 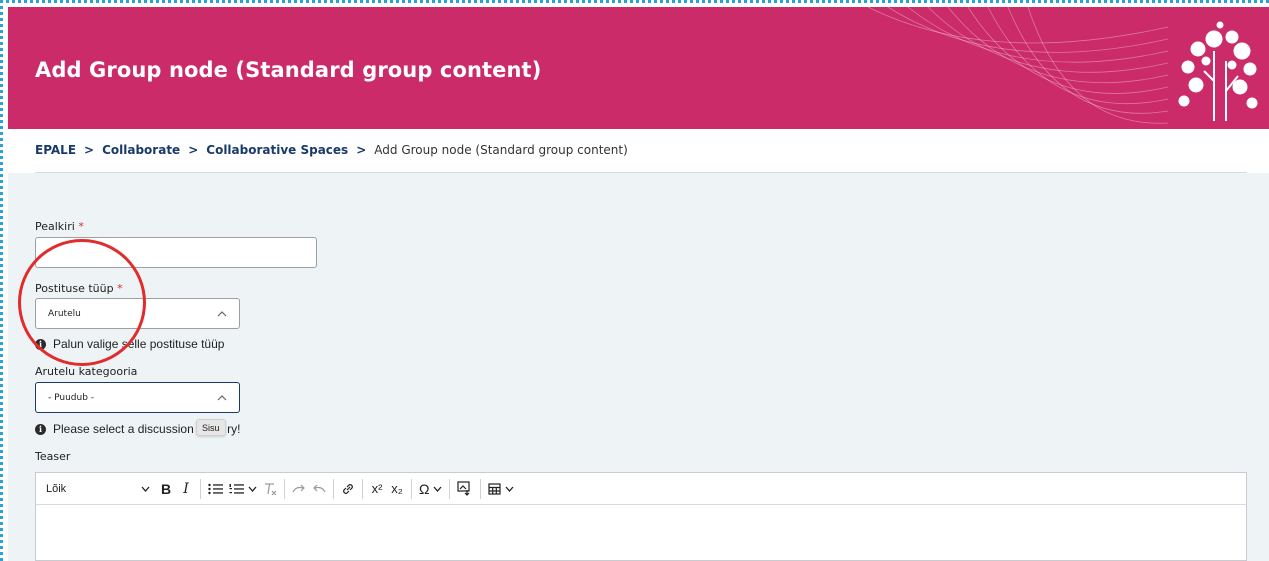 What do you see at coordinates (424, 488) in the screenshot?
I see `omega-icon: Ω` at bounding box center [424, 488].